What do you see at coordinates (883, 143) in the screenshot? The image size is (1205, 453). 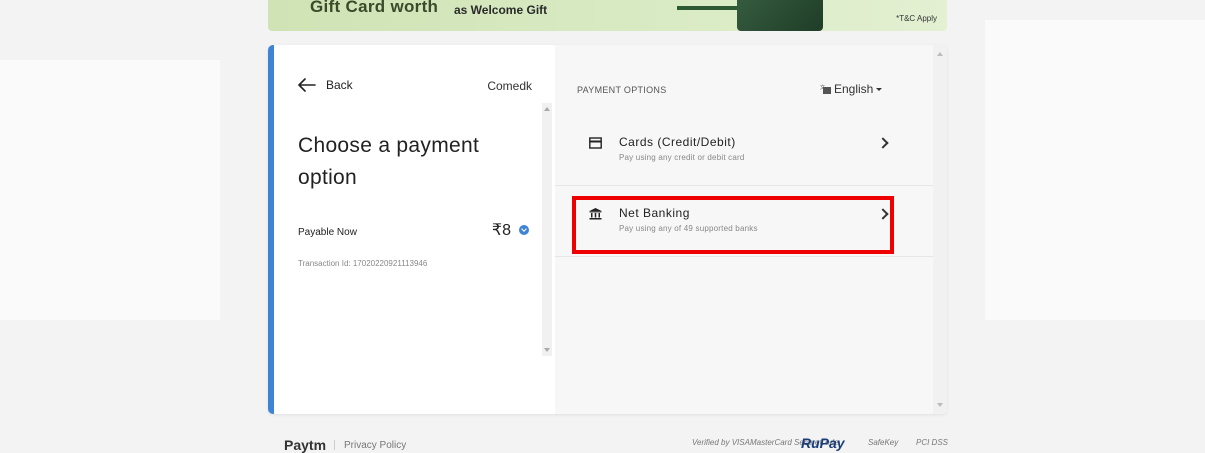 I see `chevron-right-icon` at bounding box center [883, 143].